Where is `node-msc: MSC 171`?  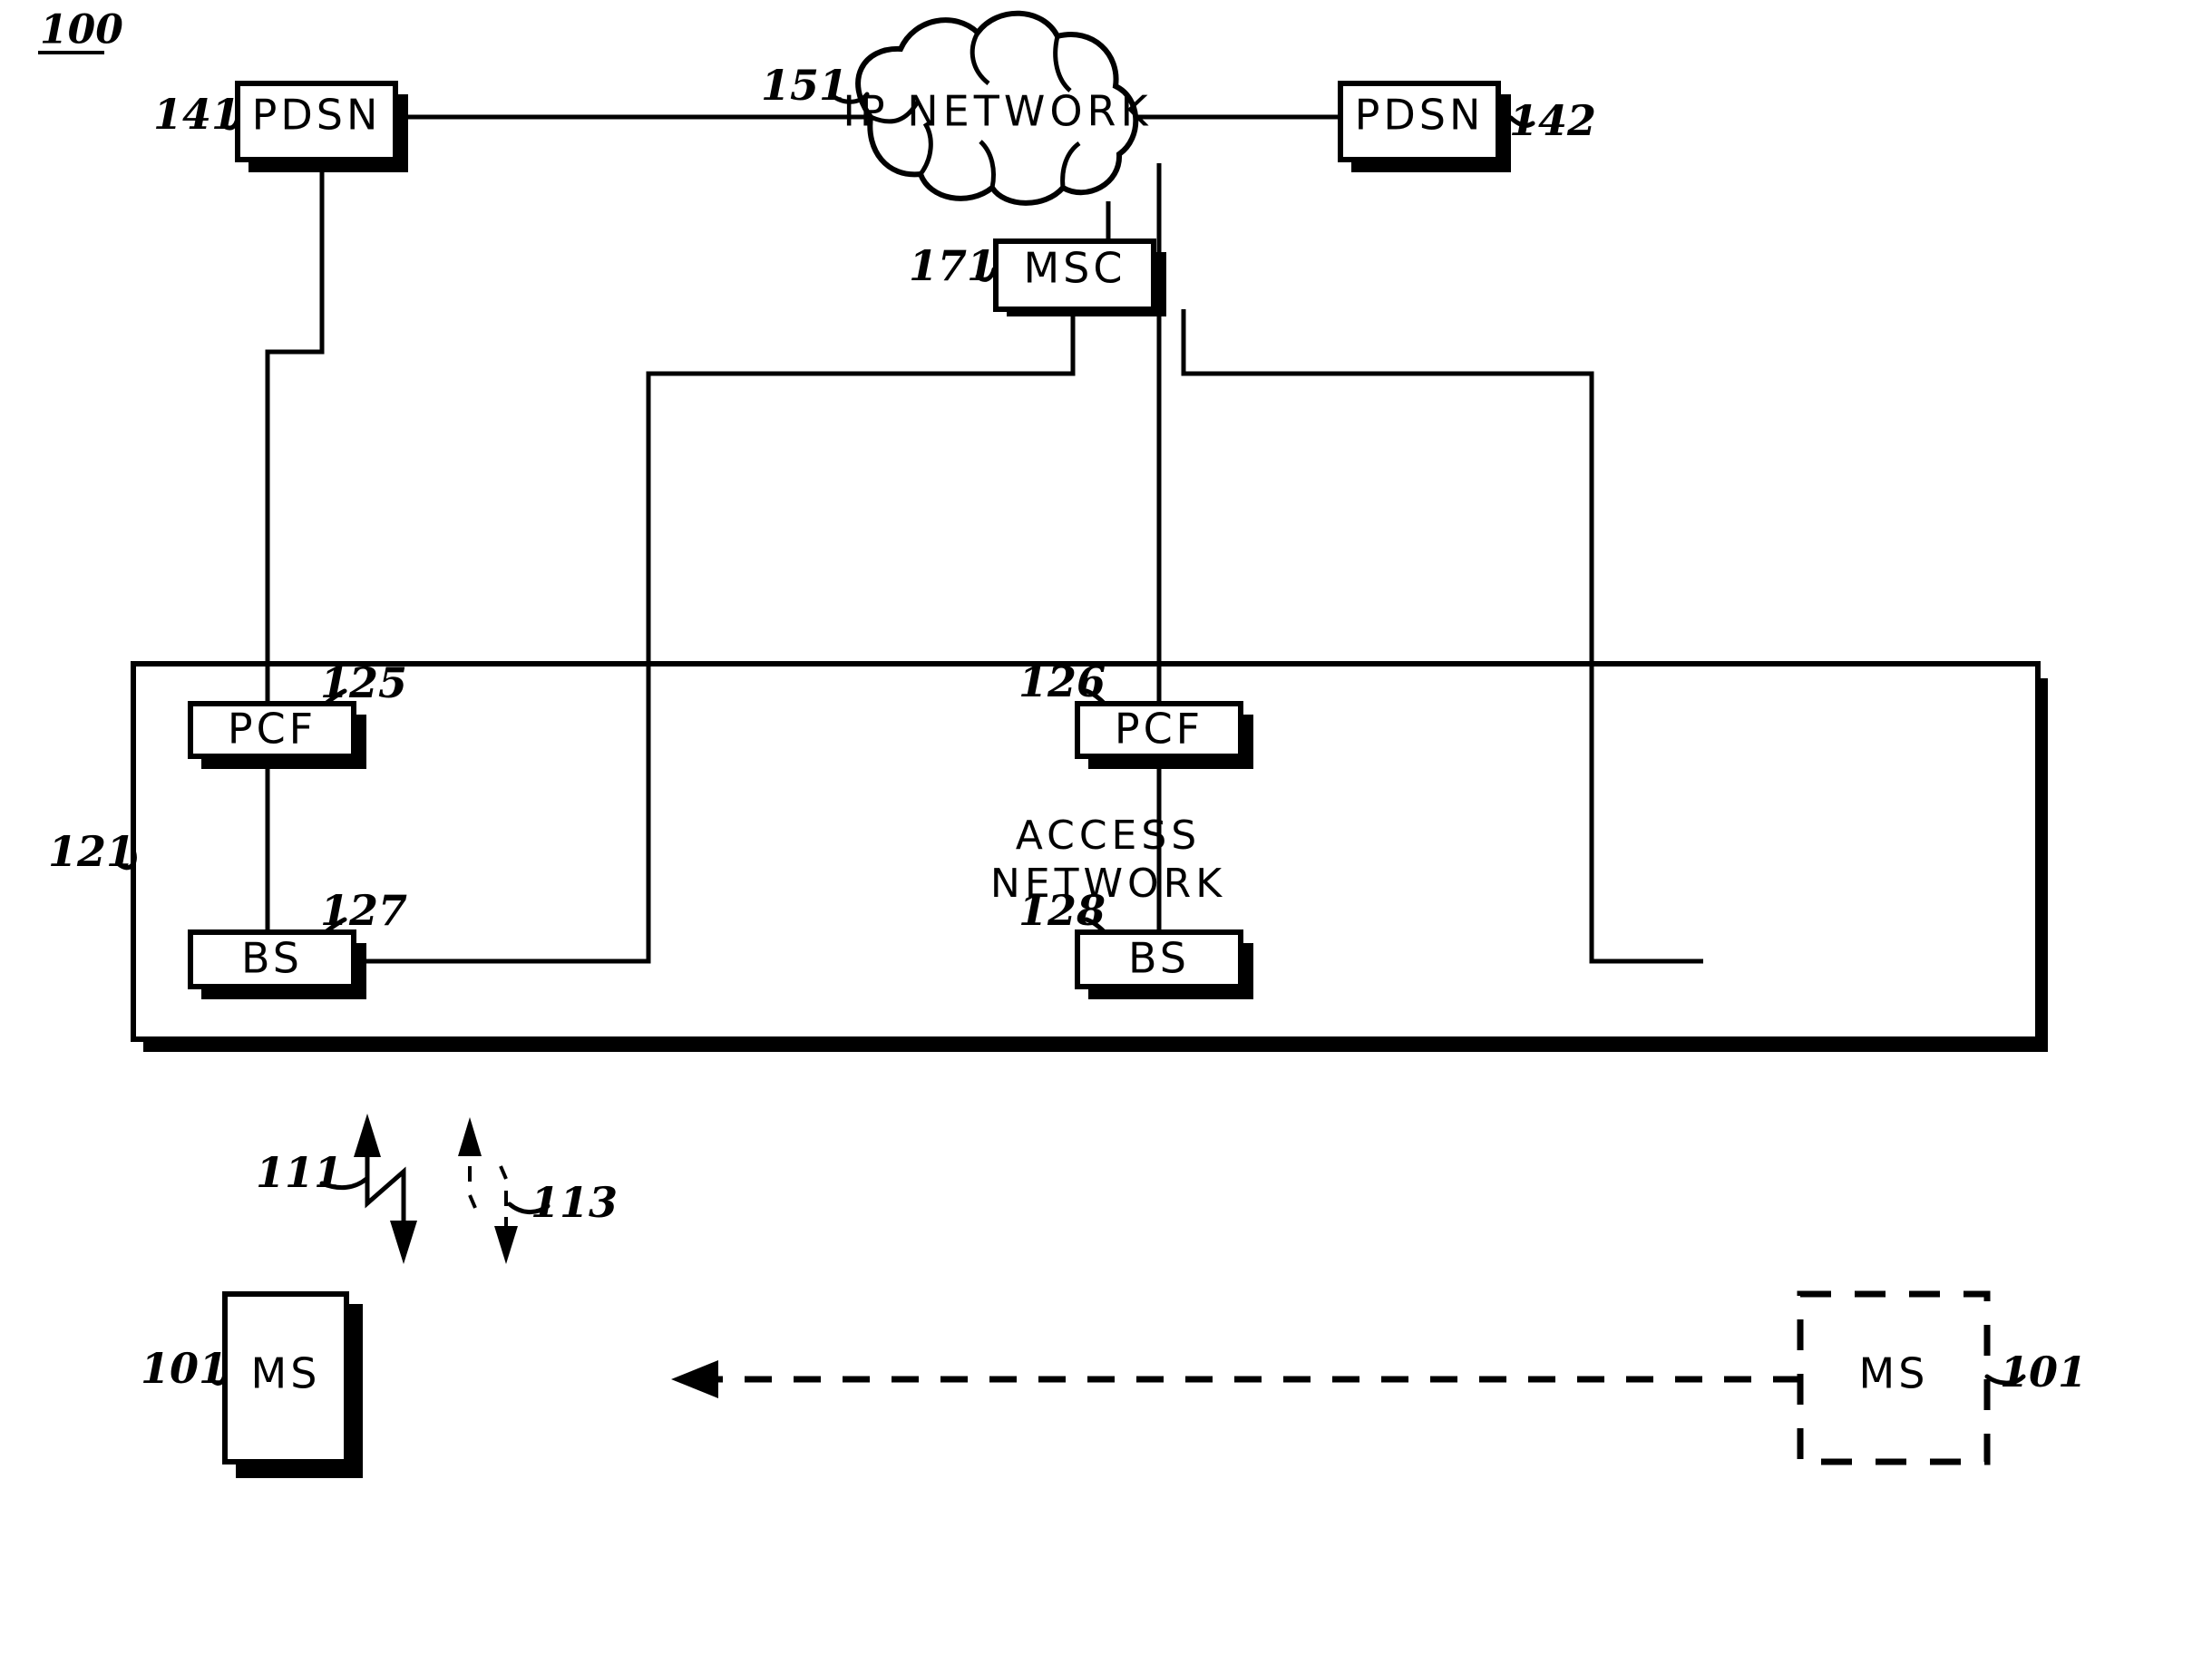
node-msc: MSC 171 is located at coordinates (1037, 277).